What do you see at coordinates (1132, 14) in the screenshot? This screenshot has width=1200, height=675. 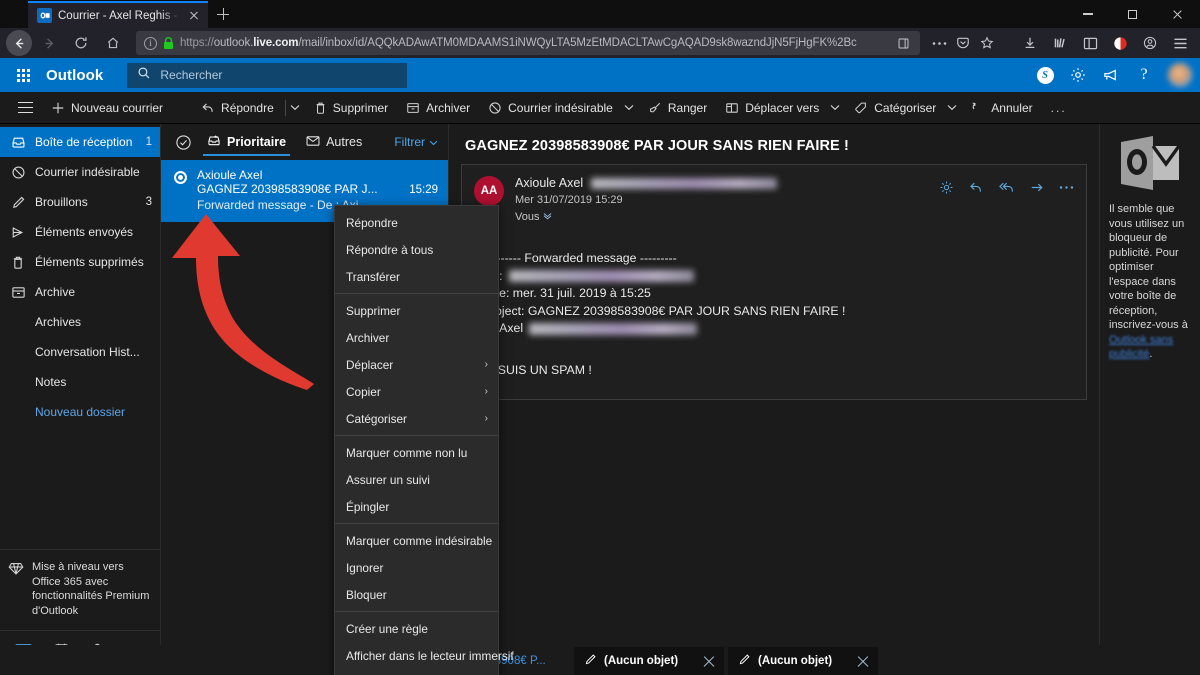 I see `maximize-button` at bounding box center [1132, 14].